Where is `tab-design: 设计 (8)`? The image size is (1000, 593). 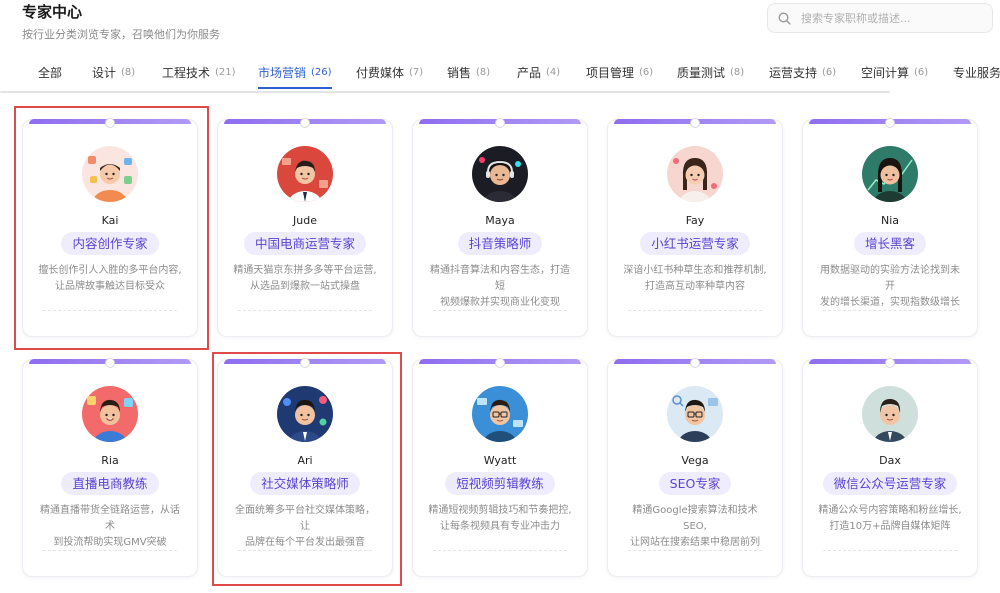
tab-design: 设计 (8) is located at coordinates (113, 72).